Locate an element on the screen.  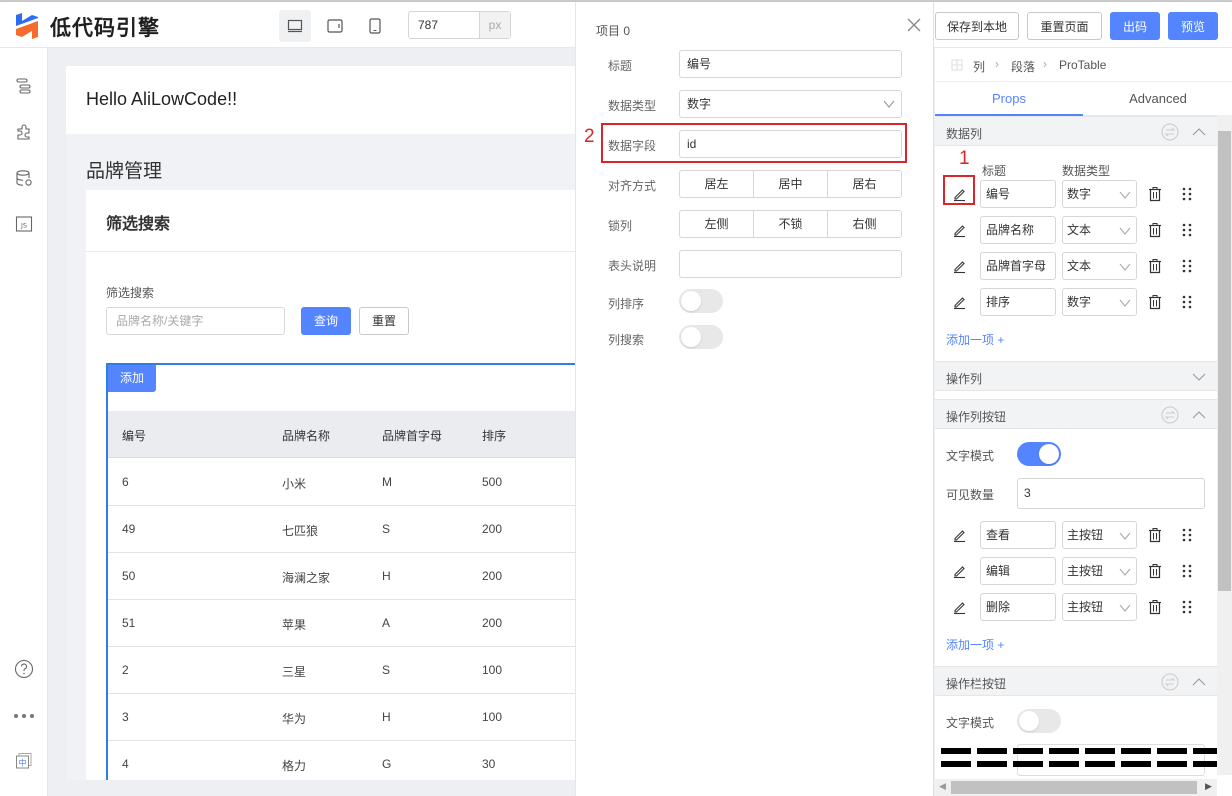
data-column-title-input: 品牌名称 is located at coordinates (1018, 230).